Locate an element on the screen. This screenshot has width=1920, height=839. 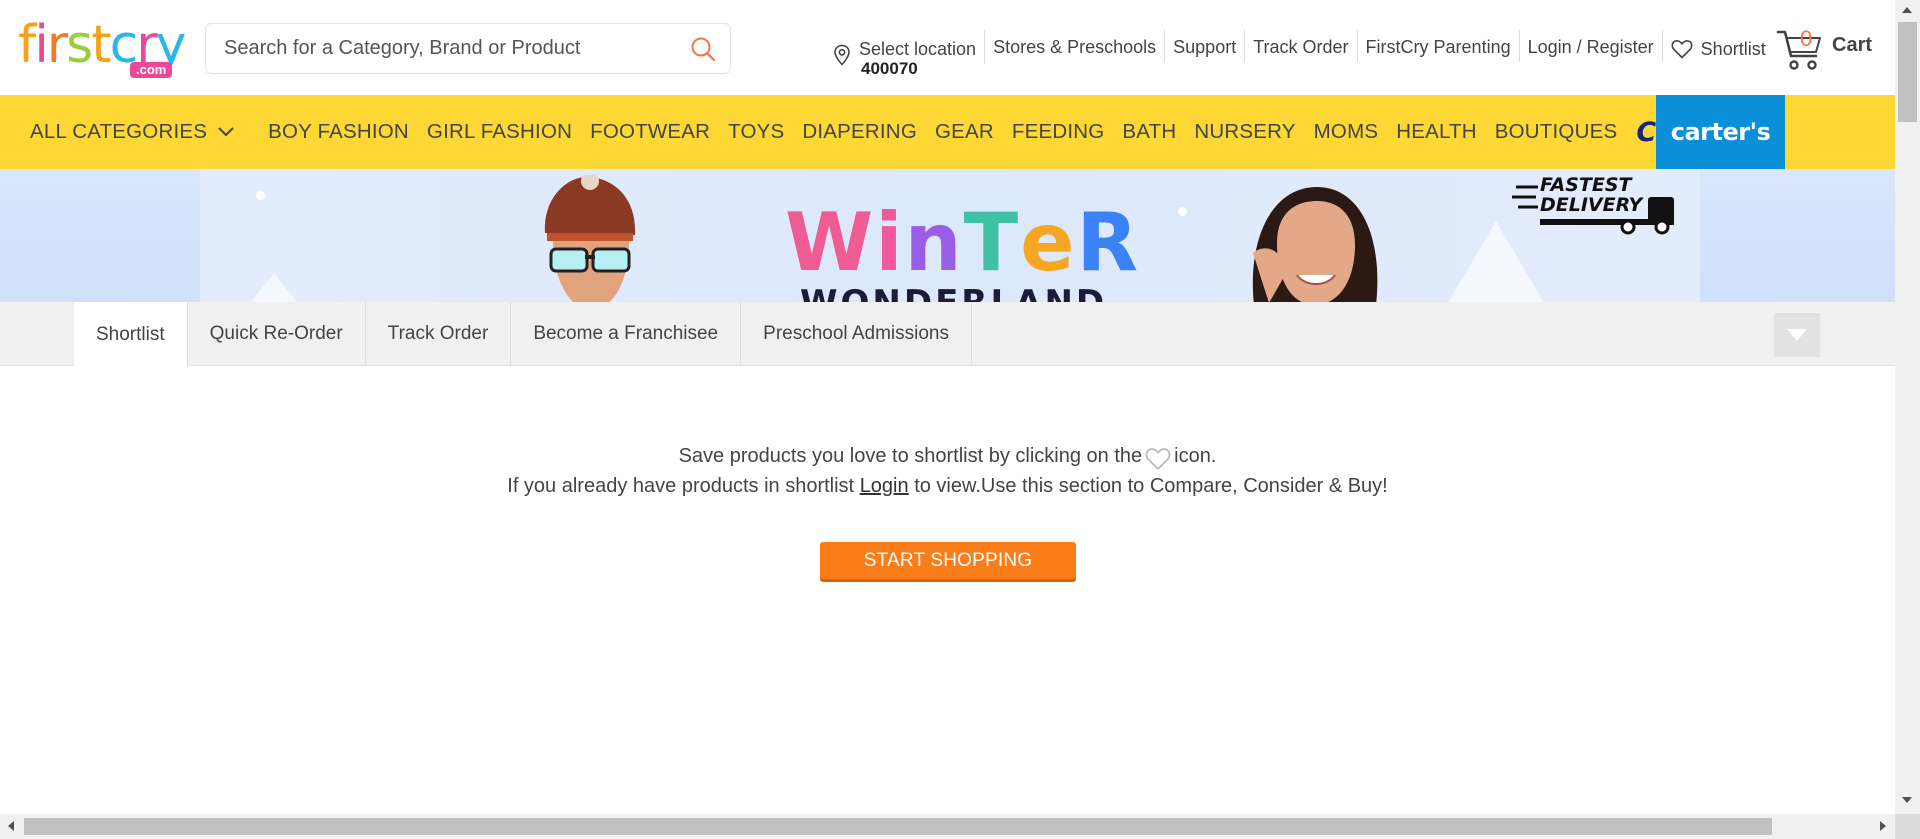
chevron-down-icon is located at coordinates (226, 132).